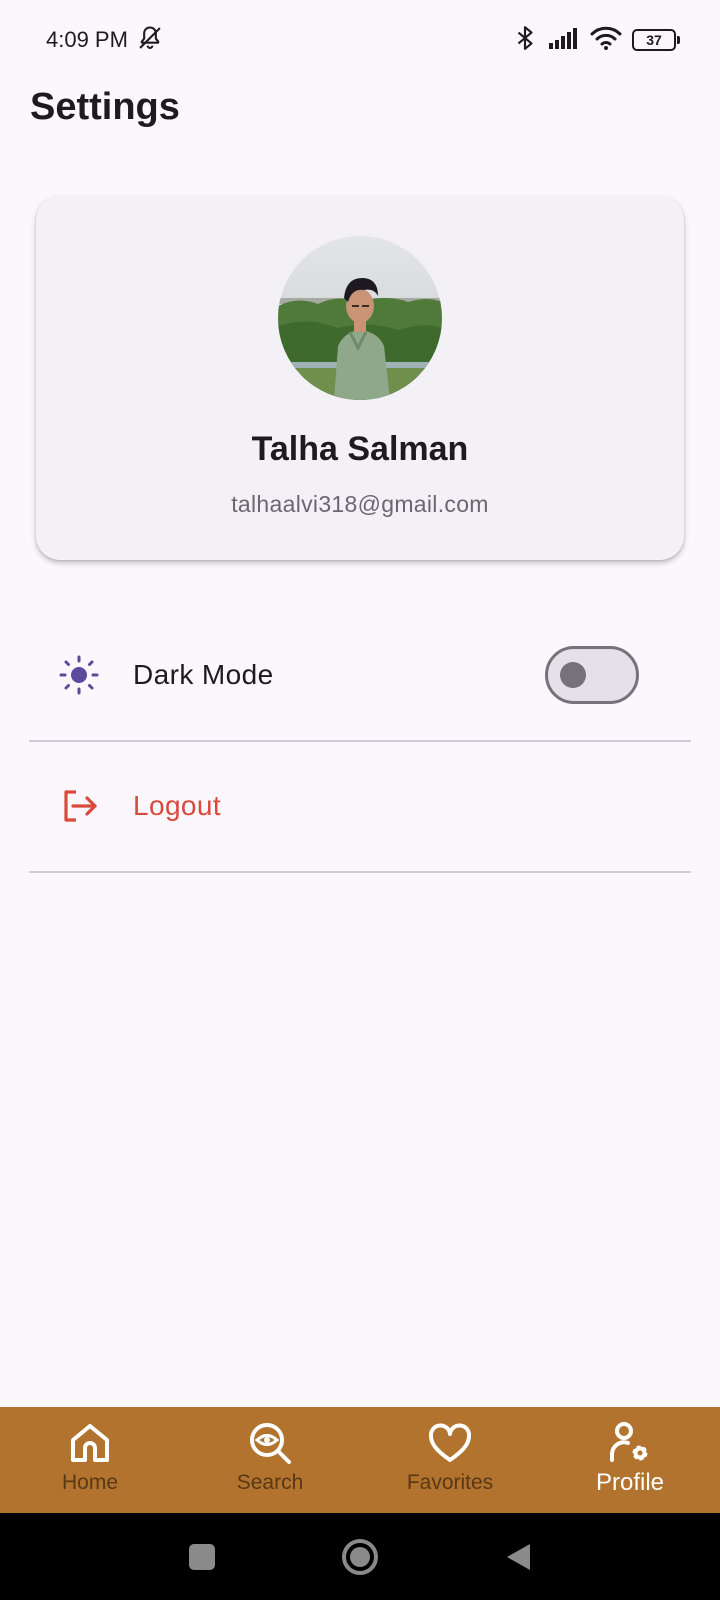 The width and height of the screenshot is (720, 1600). I want to click on nav-label: Favorites, so click(450, 1482).